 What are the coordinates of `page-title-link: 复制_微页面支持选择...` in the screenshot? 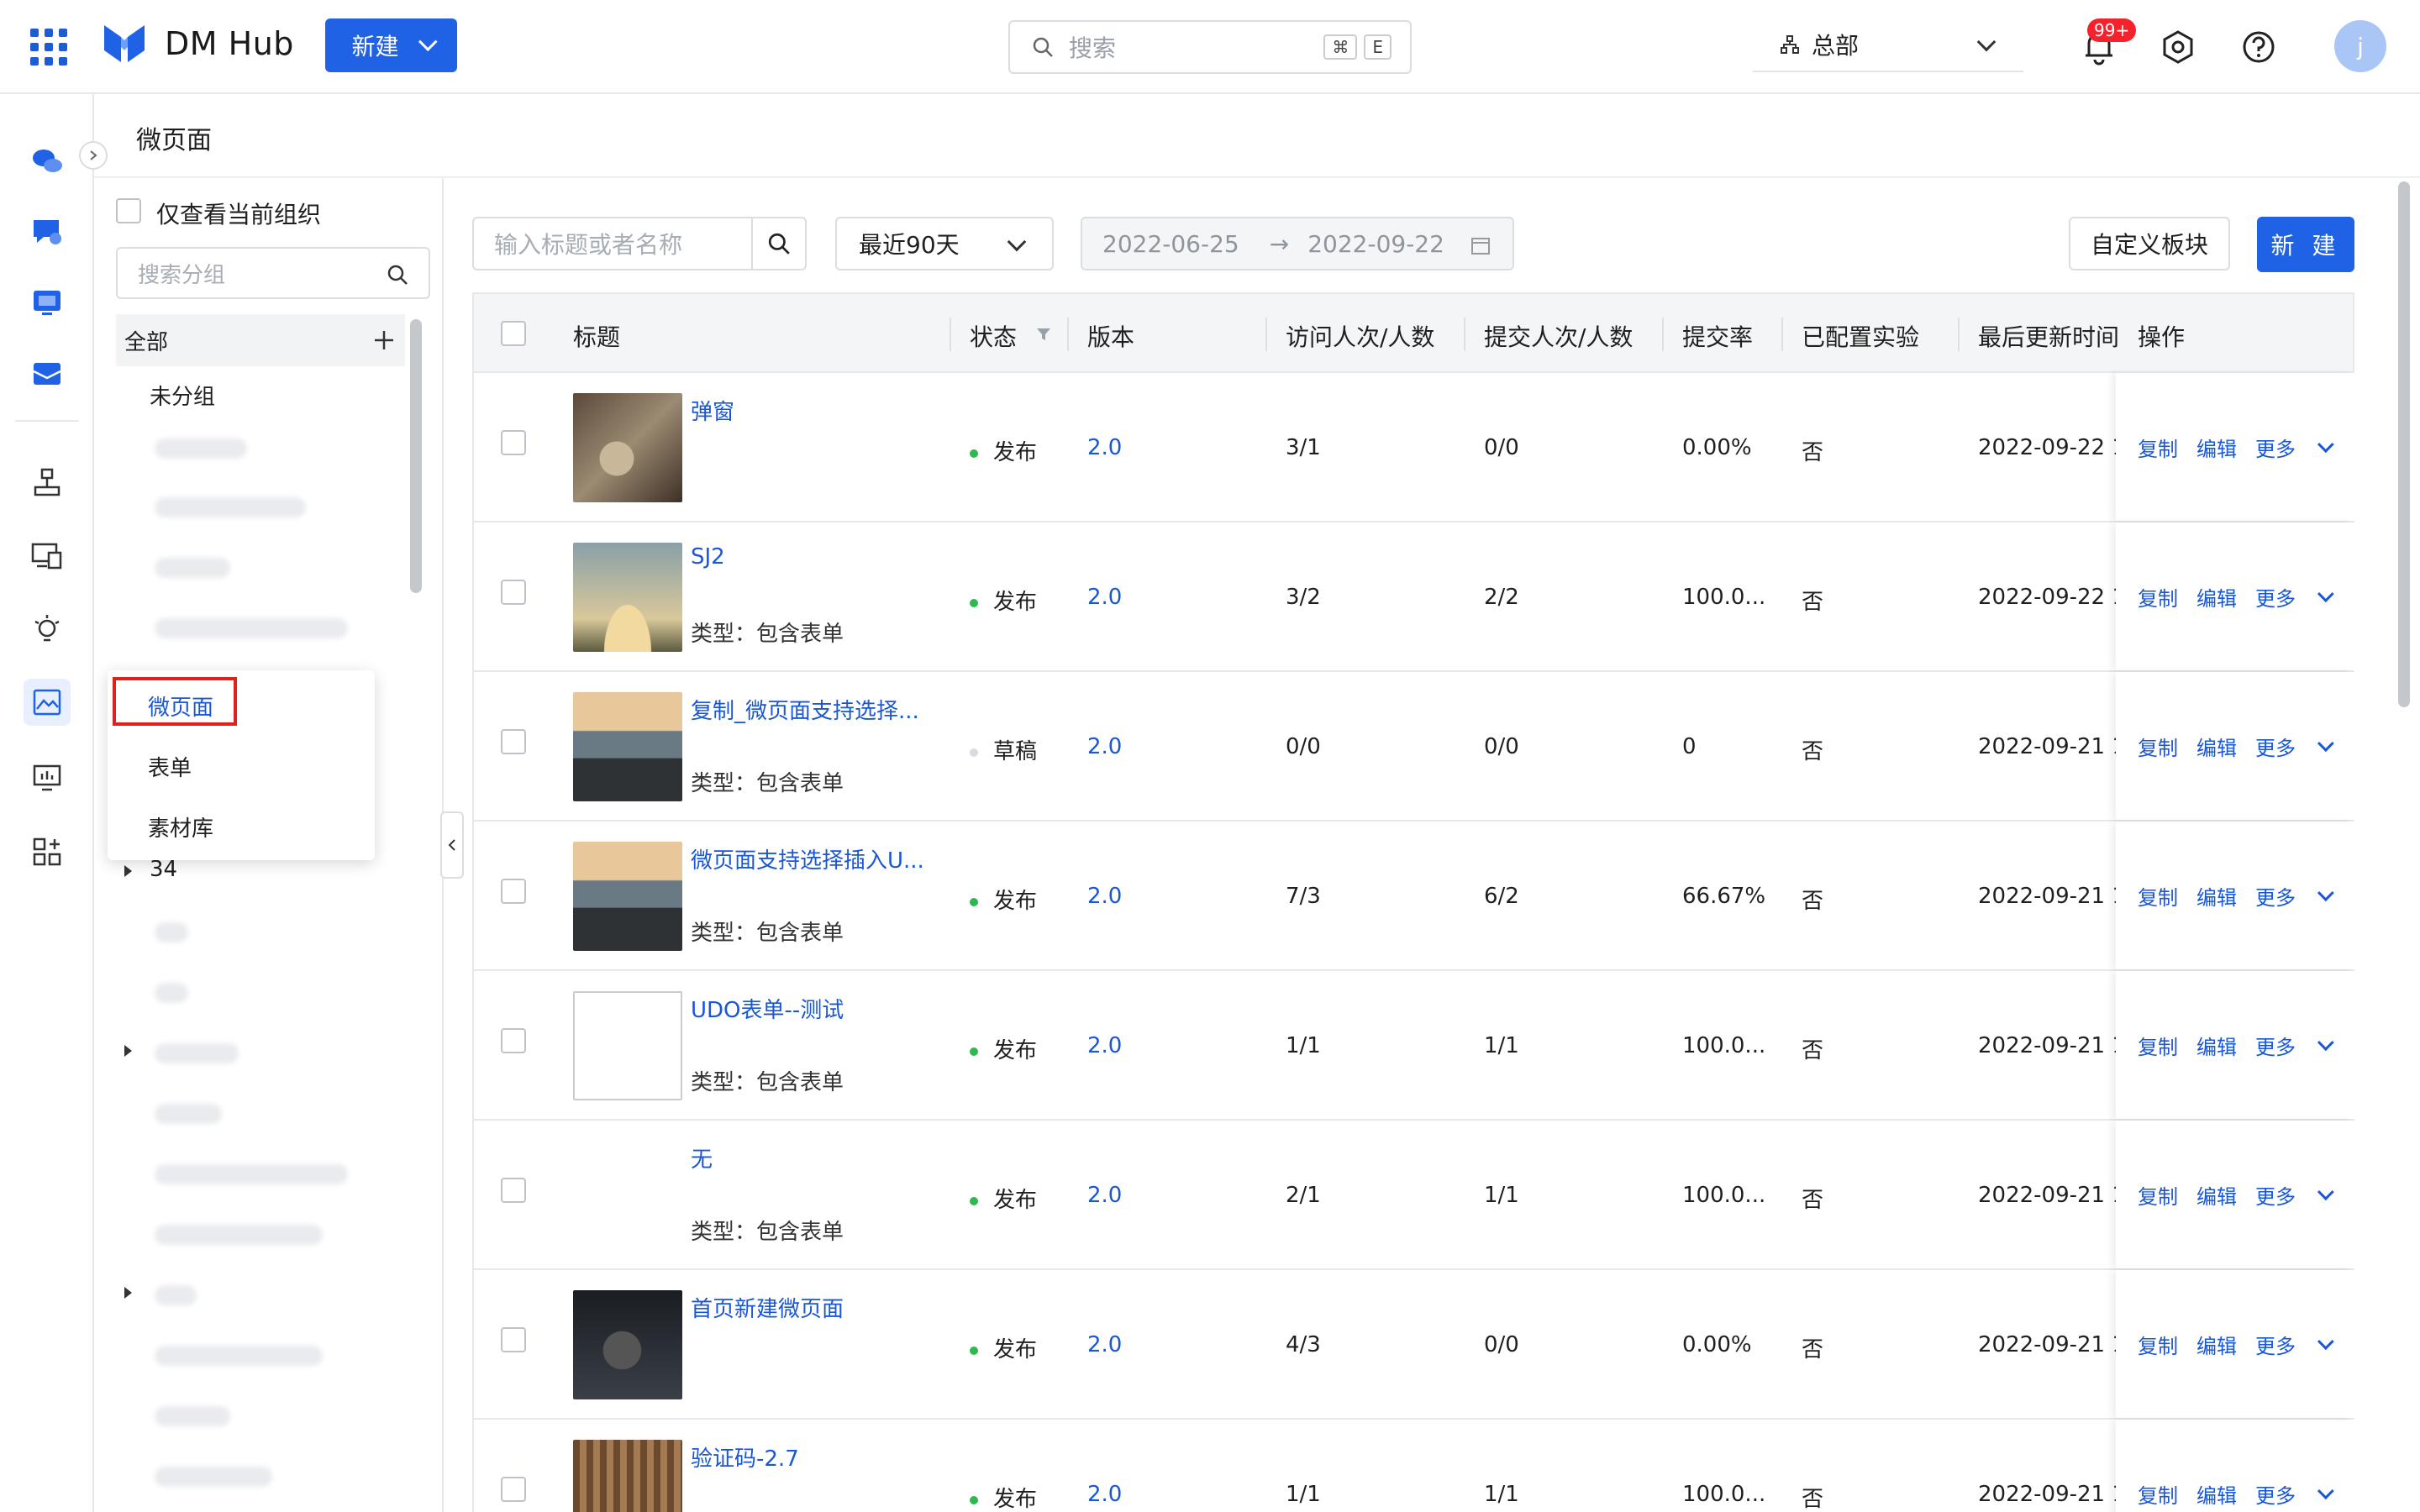 It's located at (805, 709).